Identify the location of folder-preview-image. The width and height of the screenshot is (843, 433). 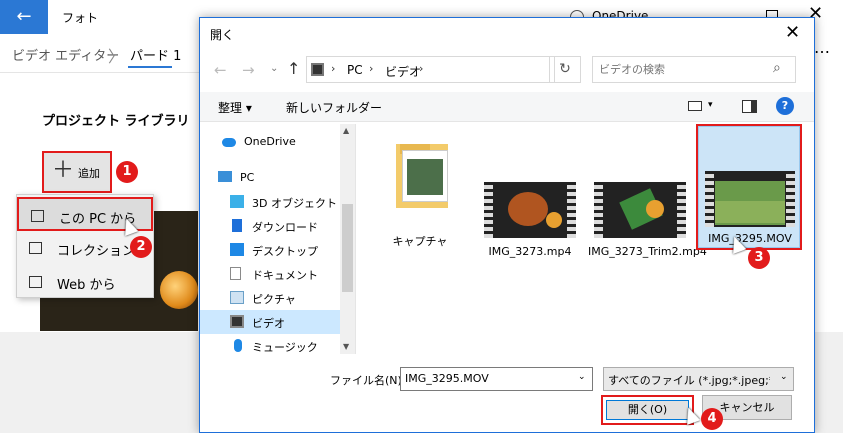
(425, 177).